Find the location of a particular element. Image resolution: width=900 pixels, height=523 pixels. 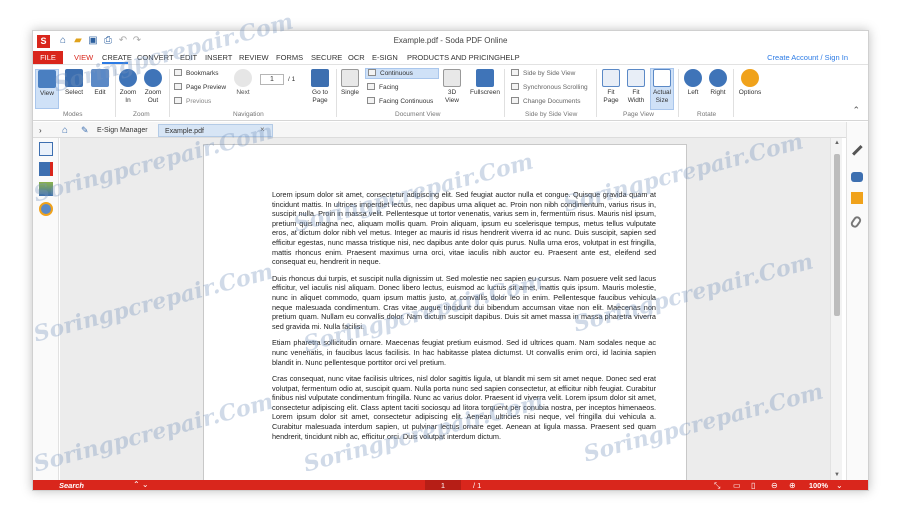

home-tab-icon: ⌂ is located at coordinates (65, 130).